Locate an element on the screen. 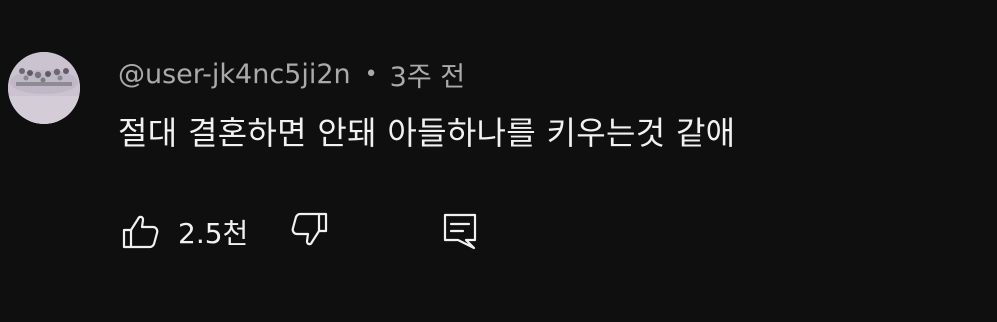  comment-header: @user-jk4nc5ji2n • 3주 전 is located at coordinates (291, 74).